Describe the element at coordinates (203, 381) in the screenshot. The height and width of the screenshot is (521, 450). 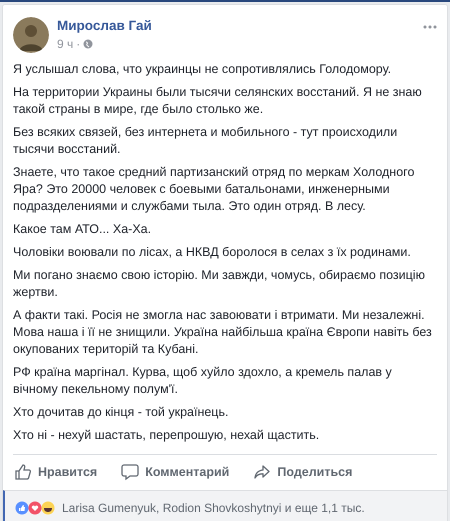
I see `post-paragraph: РФ країна маргінал. Курва, щоб хуйло здохло, а кремель палав у вічному пекельному полум'ї.` at that location.